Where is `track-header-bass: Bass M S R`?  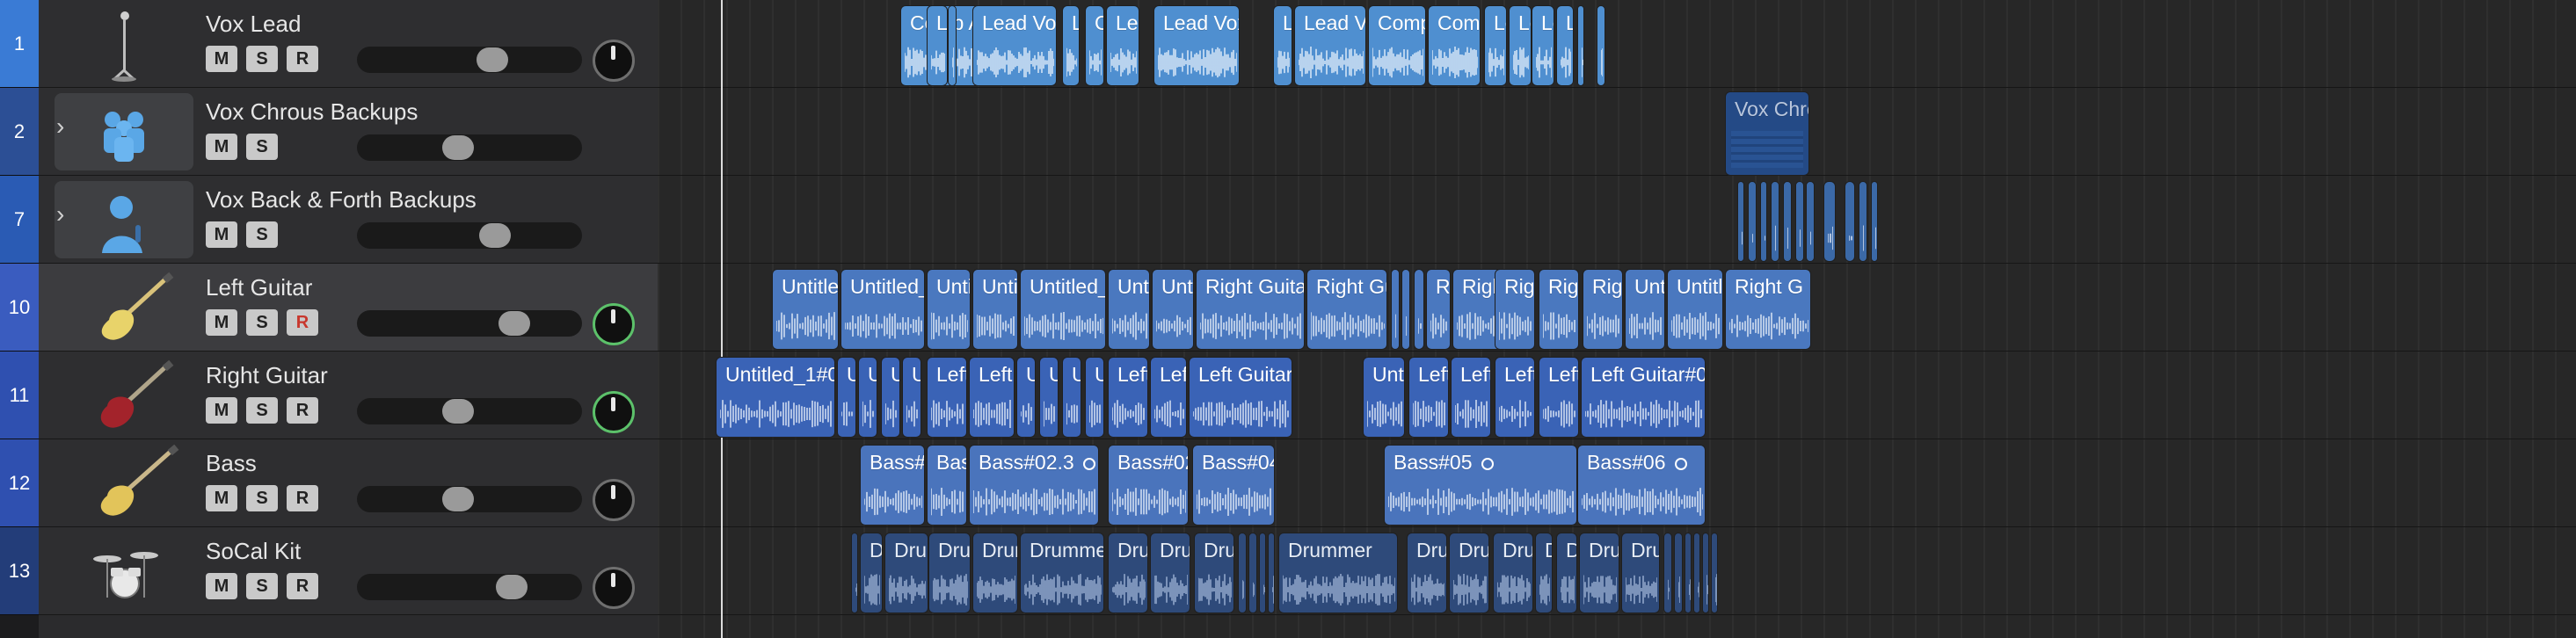
track-header-bass: Bass M S R is located at coordinates (348, 483).